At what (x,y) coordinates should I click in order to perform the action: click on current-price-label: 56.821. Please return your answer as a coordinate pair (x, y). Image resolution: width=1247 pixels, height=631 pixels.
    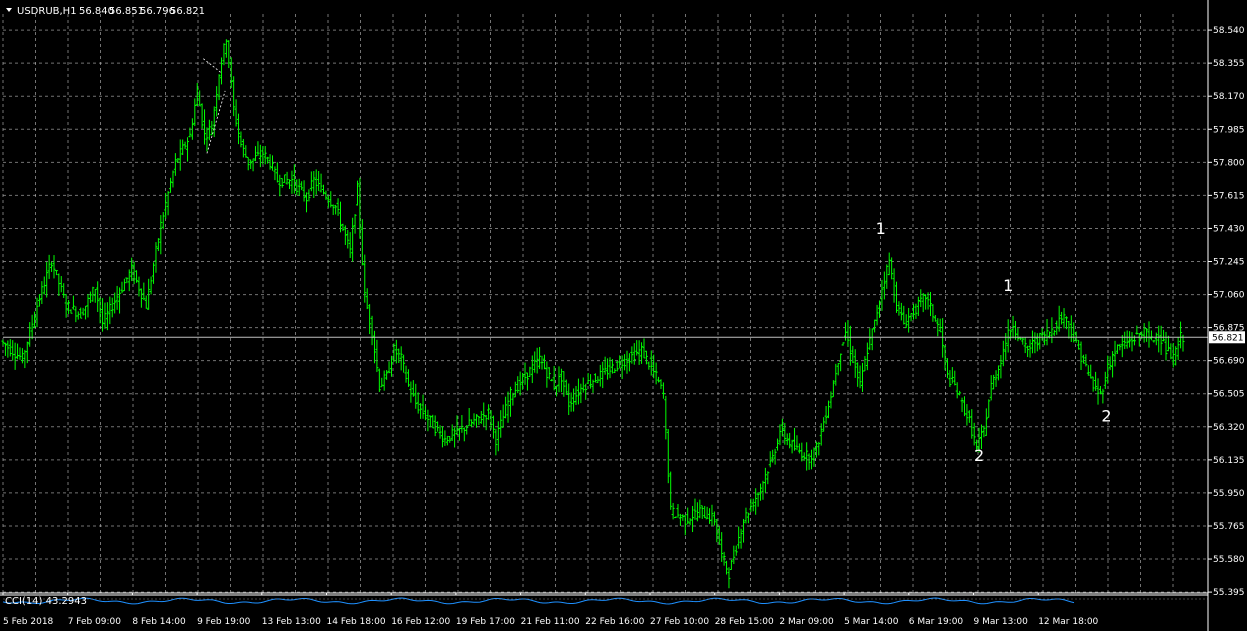
    Looking at the image, I should click on (1228, 338).